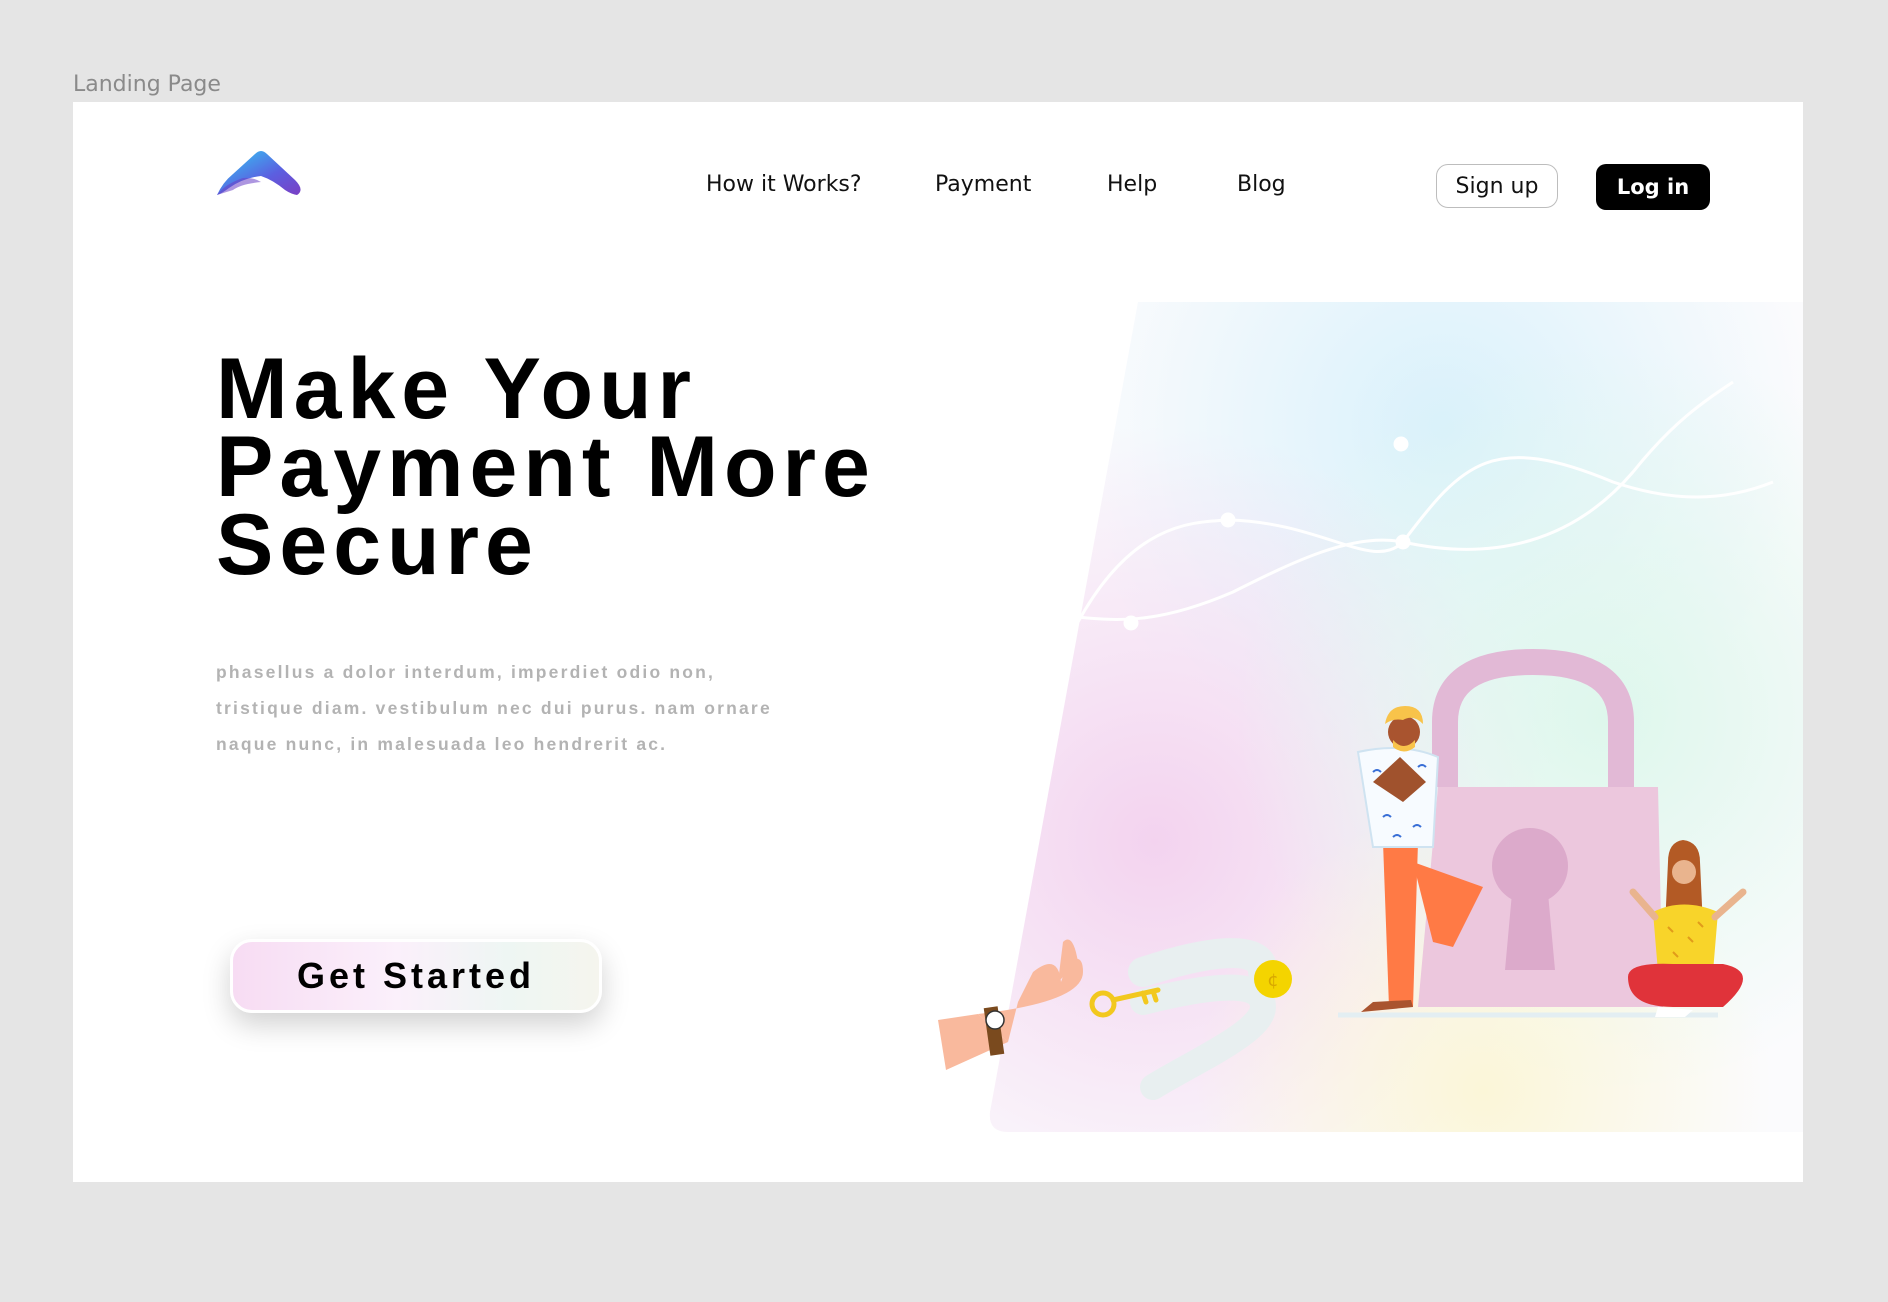 The height and width of the screenshot is (1302, 1888). I want to click on standing-man-figure, so click(1419, 859).